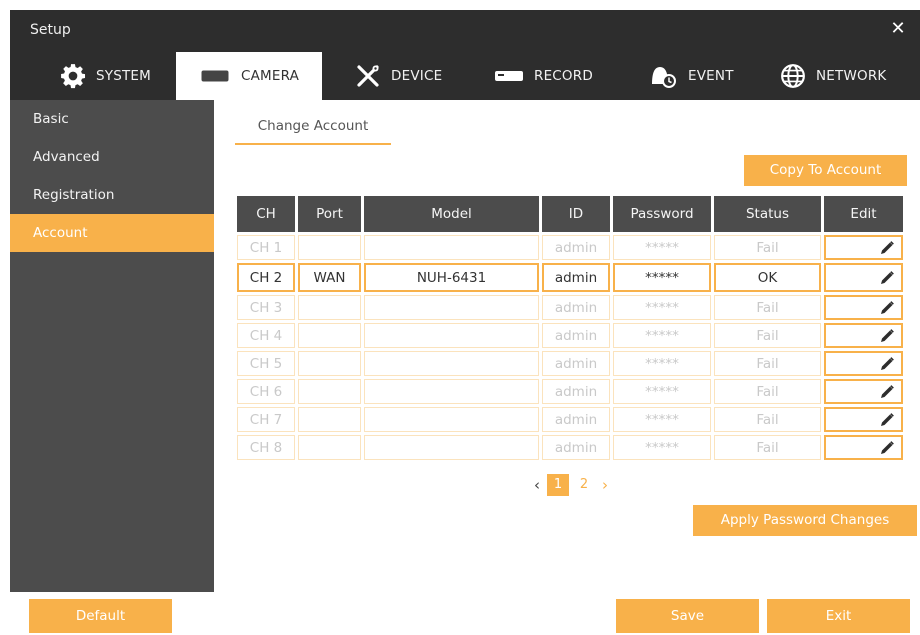 This screenshot has height=635, width=920. Describe the element at coordinates (112, 157) in the screenshot. I see `sidebar-item-advanced: Advanced` at that location.